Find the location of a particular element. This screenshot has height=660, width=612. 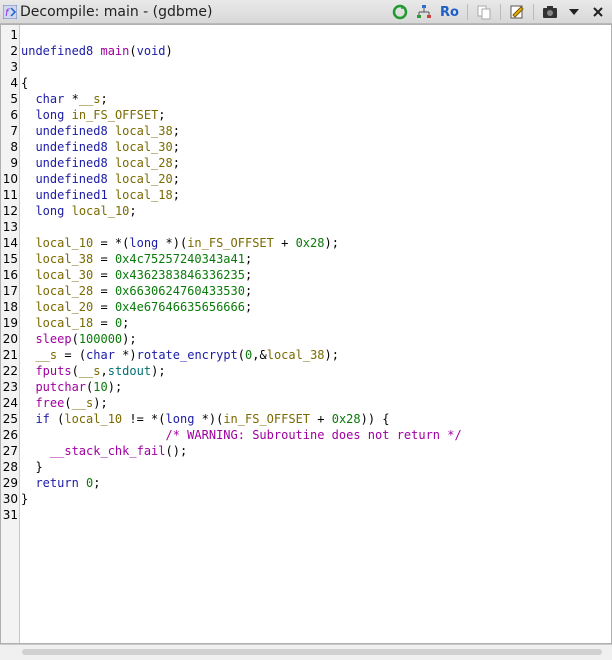

code-line: 27 __stack_chk_fail(); is located at coordinates (306, 451).